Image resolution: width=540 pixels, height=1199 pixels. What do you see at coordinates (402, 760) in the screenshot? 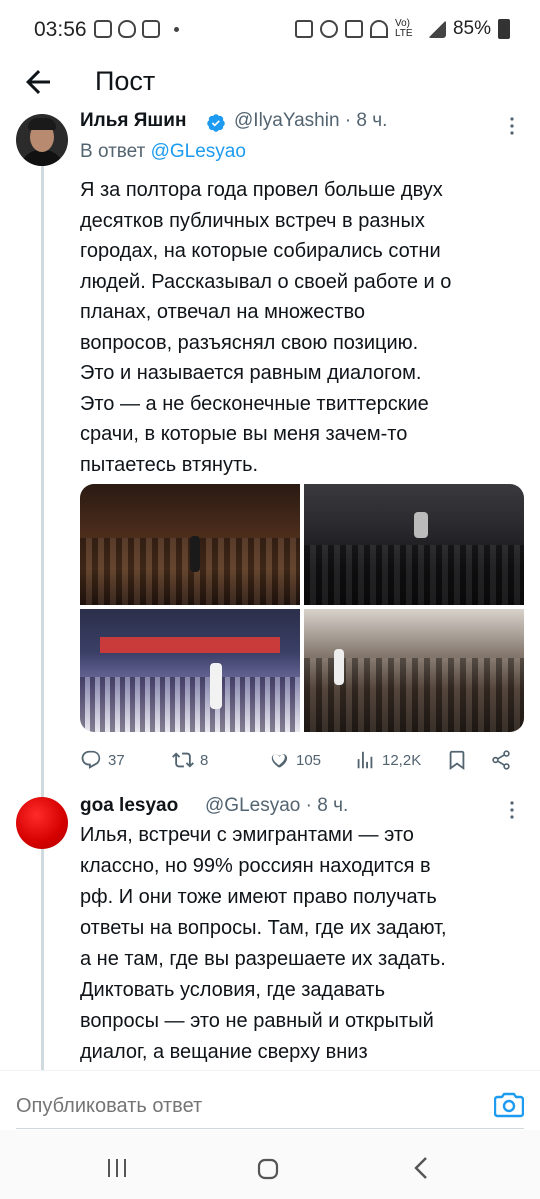
I see `views-count: 12,2K` at bounding box center [402, 760].